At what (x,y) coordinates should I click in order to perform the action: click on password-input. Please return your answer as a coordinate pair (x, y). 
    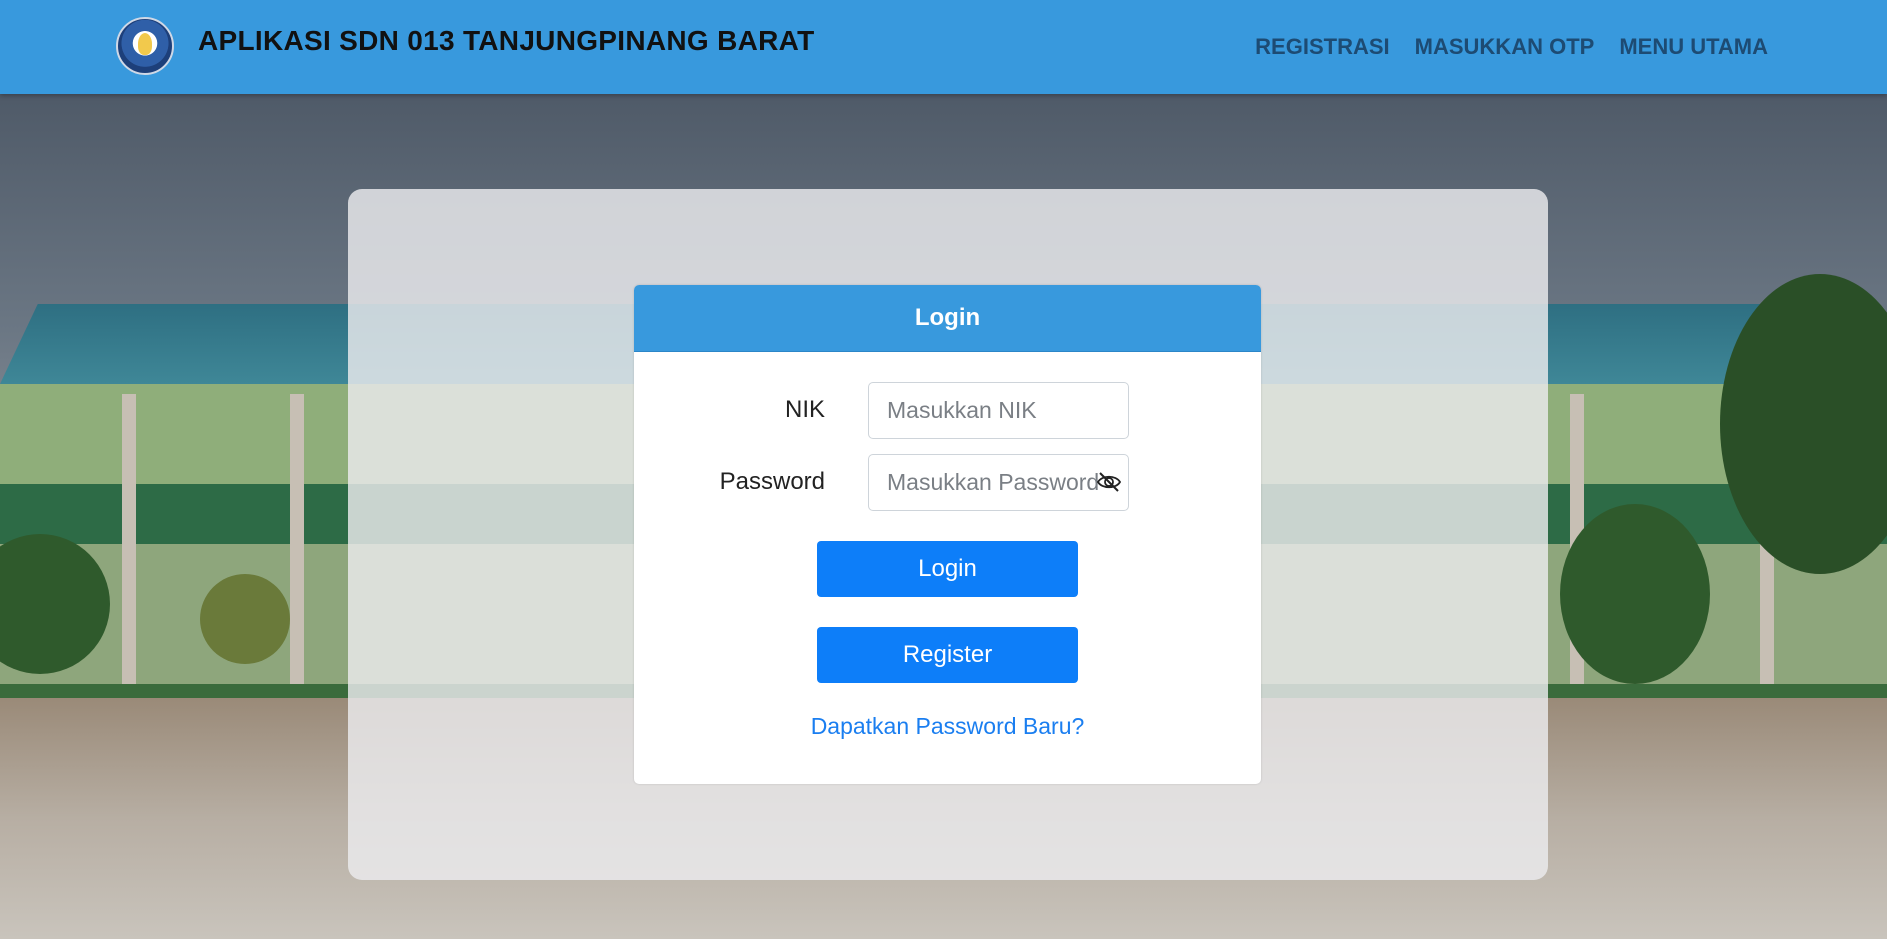
    Looking at the image, I should click on (998, 482).